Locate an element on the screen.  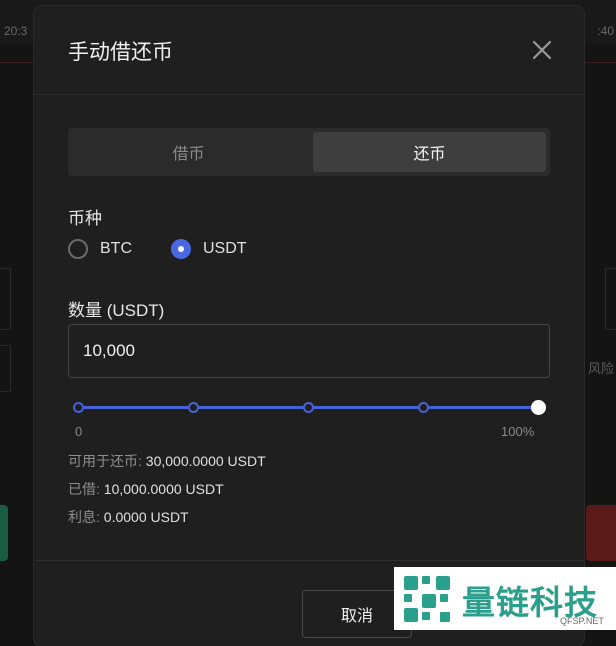
available-to-repay: 可用于还币: 30,000.0000 USDT is located at coordinates (167, 461).